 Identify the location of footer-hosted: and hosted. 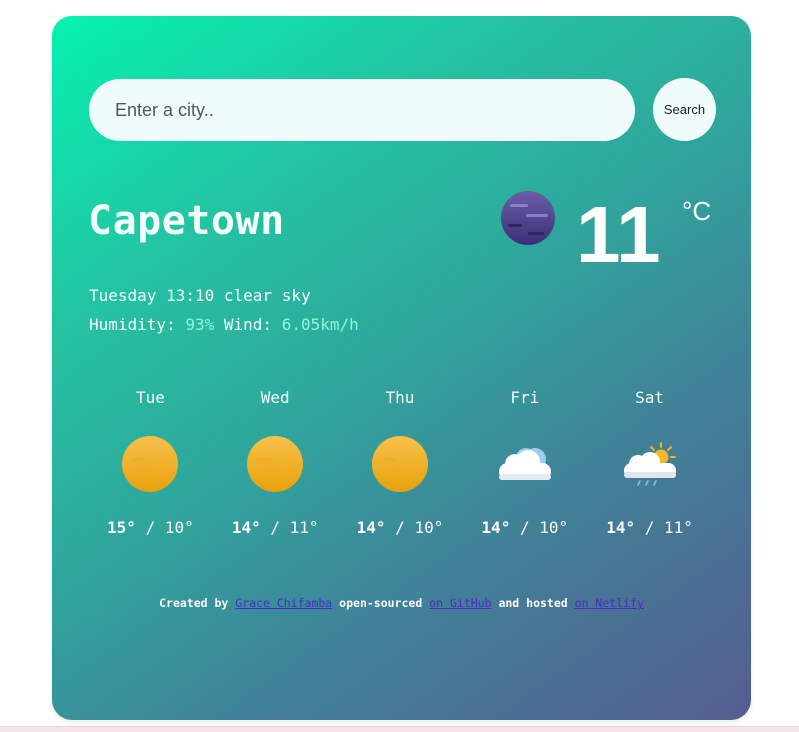
(533, 603).